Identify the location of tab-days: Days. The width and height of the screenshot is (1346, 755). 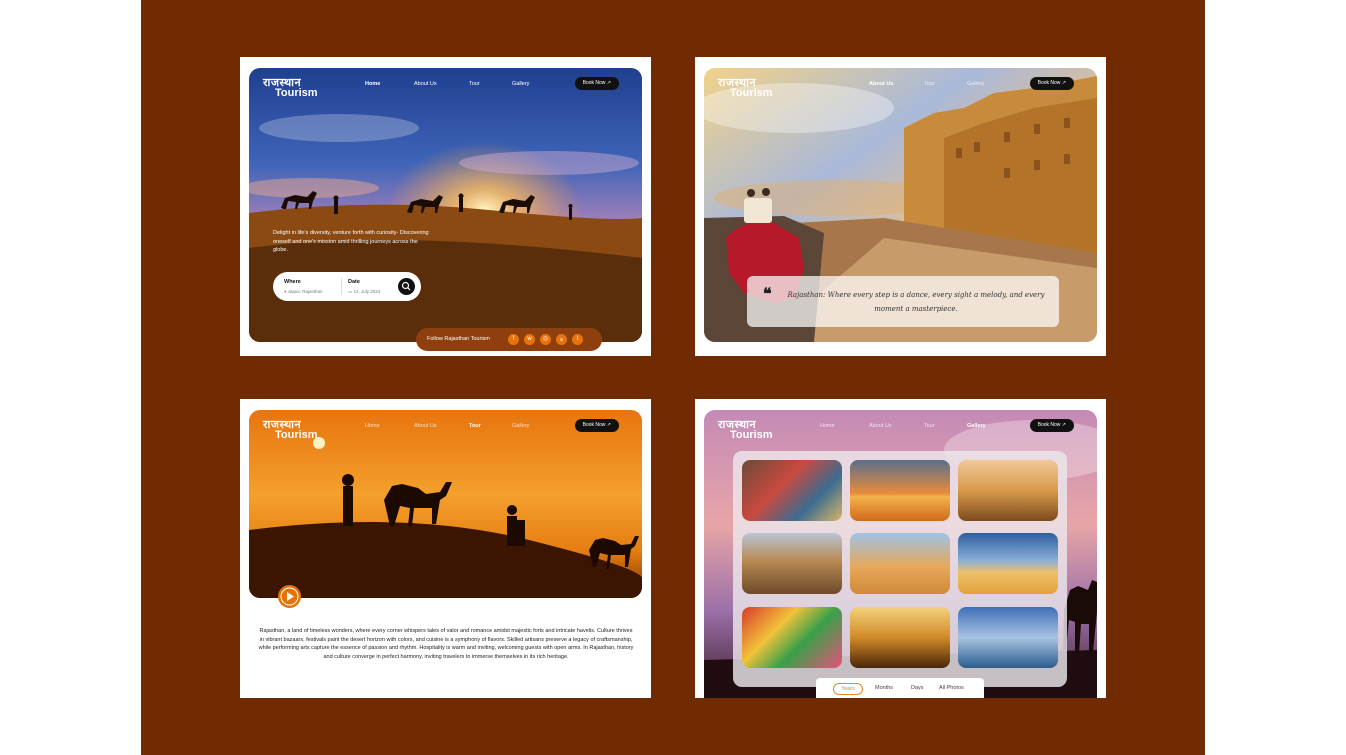
(917, 688).